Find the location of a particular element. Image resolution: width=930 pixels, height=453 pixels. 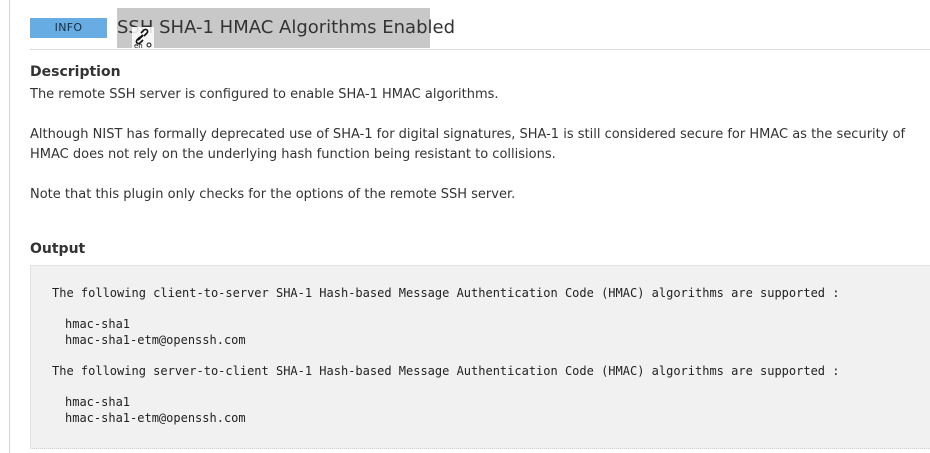

description-heading: Description is located at coordinates (75, 72).